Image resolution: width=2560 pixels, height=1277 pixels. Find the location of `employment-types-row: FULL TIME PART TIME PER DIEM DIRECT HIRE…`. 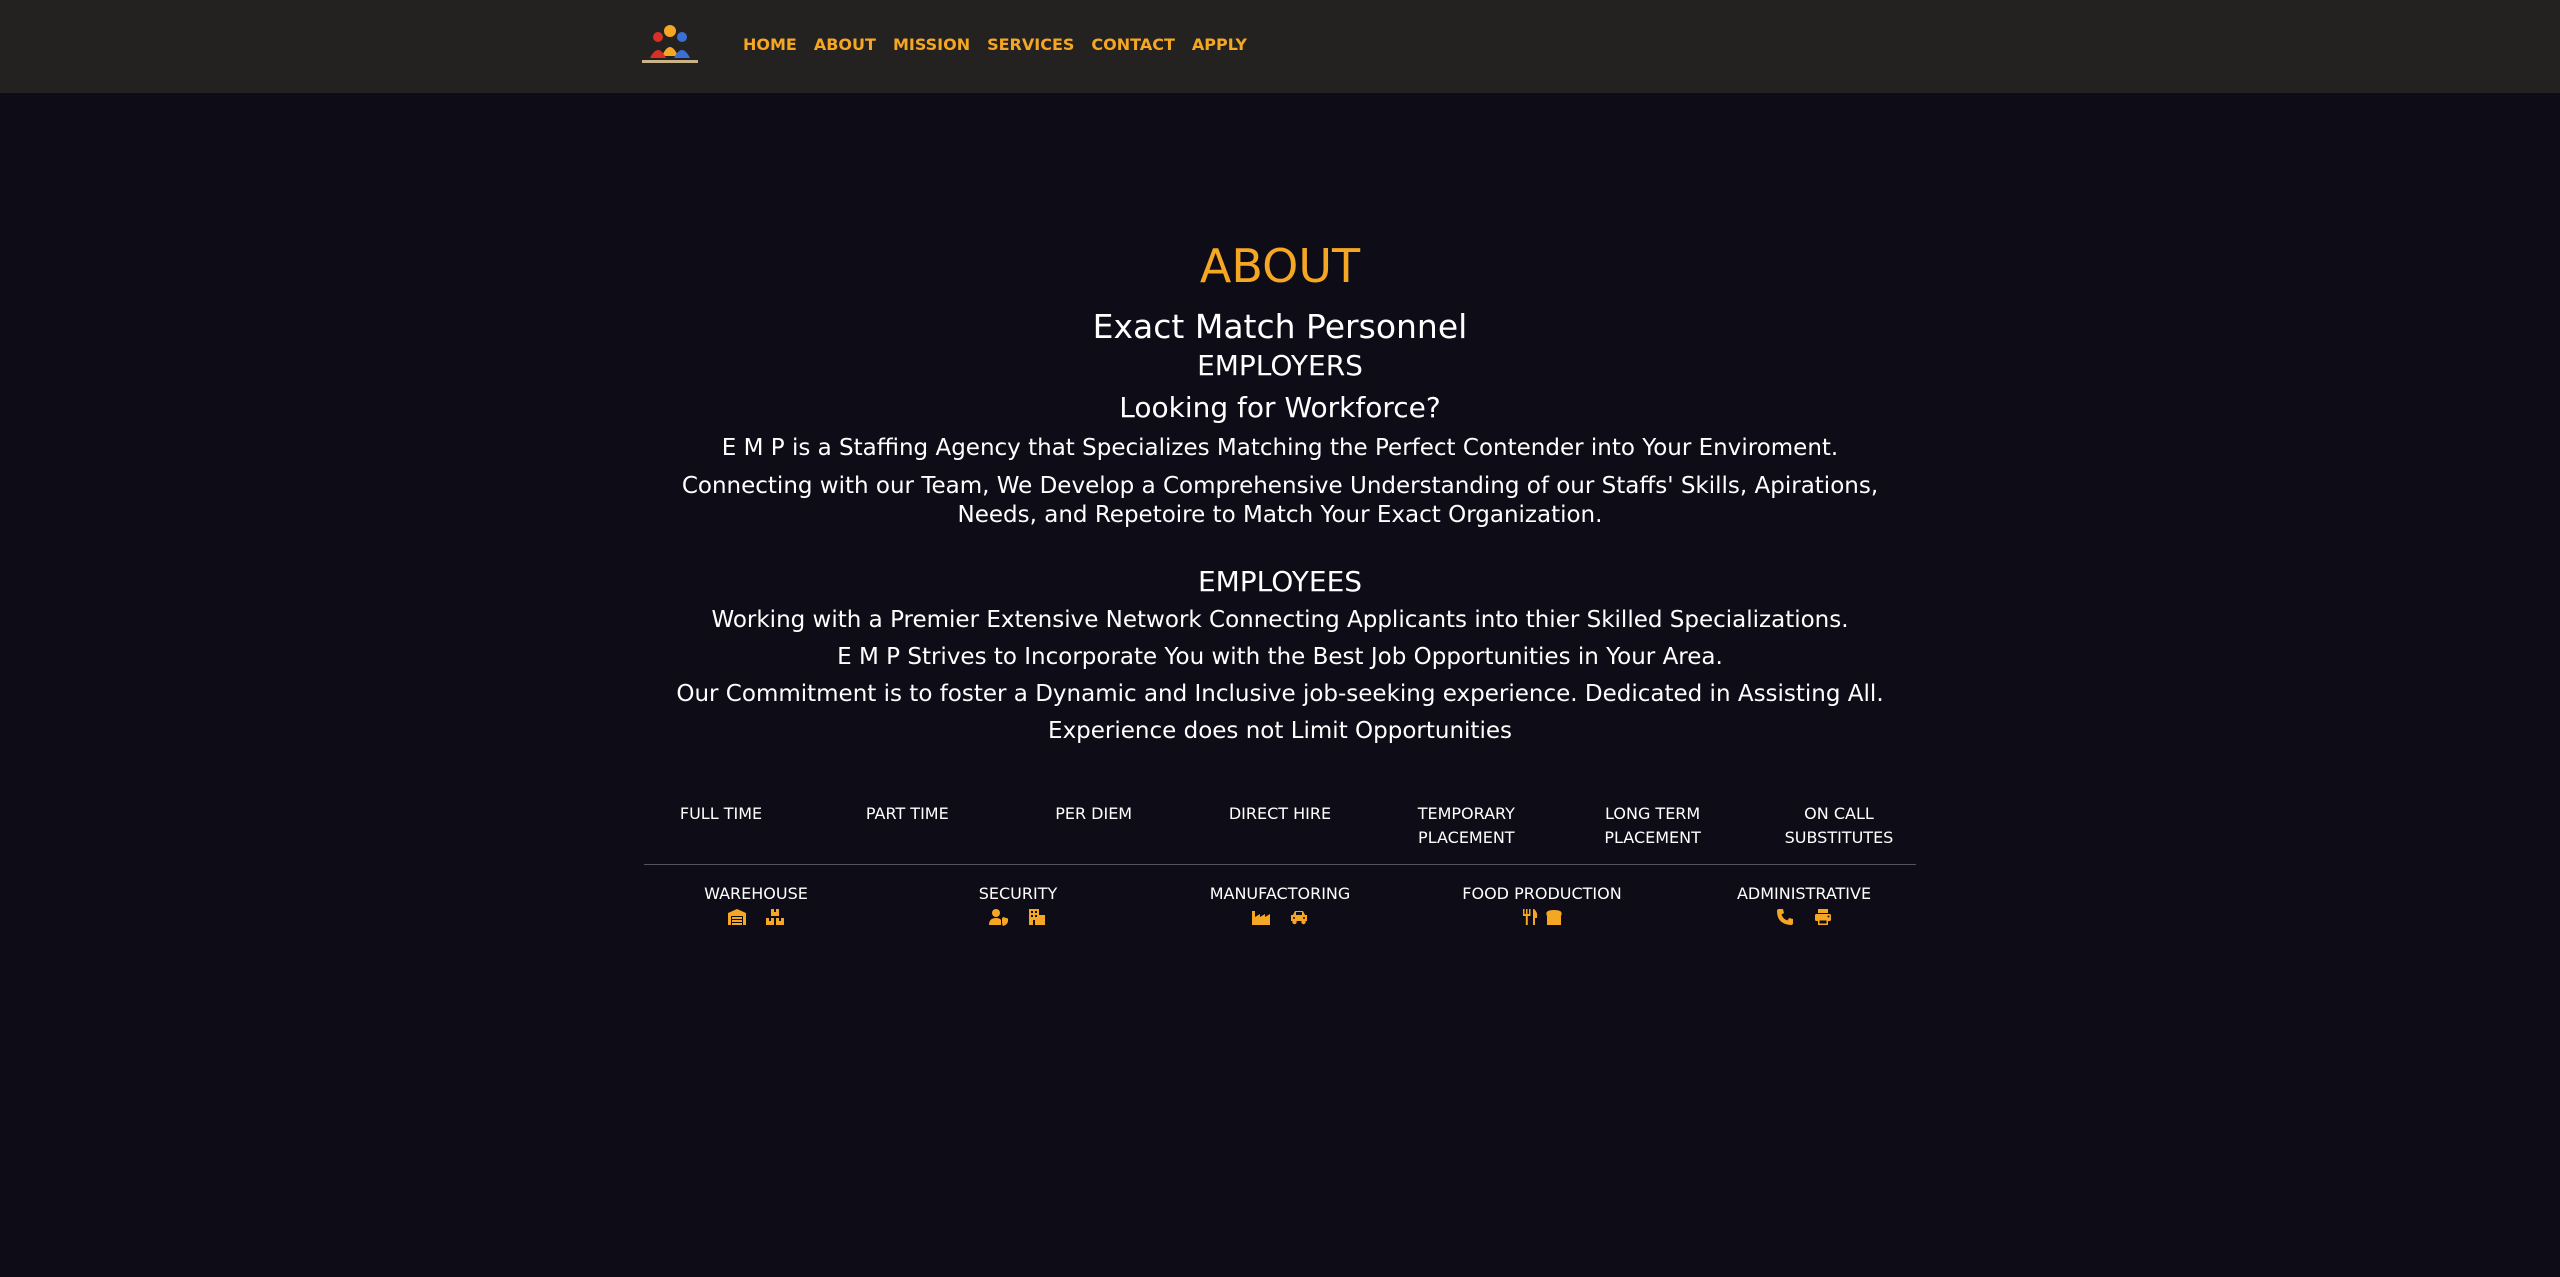

employment-types-row: FULL TIME PART TIME PER DIEM DIRECT HIRE… is located at coordinates (1280, 826).